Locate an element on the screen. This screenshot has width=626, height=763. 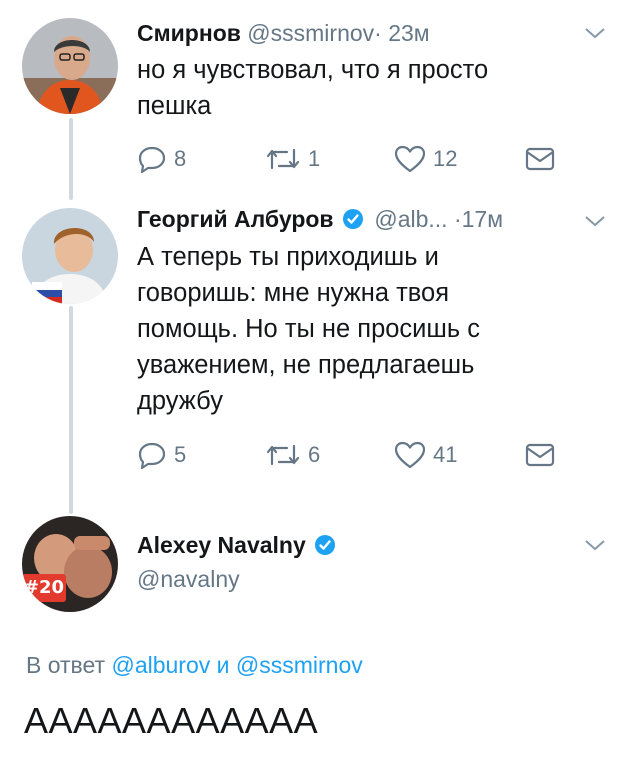
tweet-text-line: А теперь ты приходишь и is located at coordinates (288, 257).